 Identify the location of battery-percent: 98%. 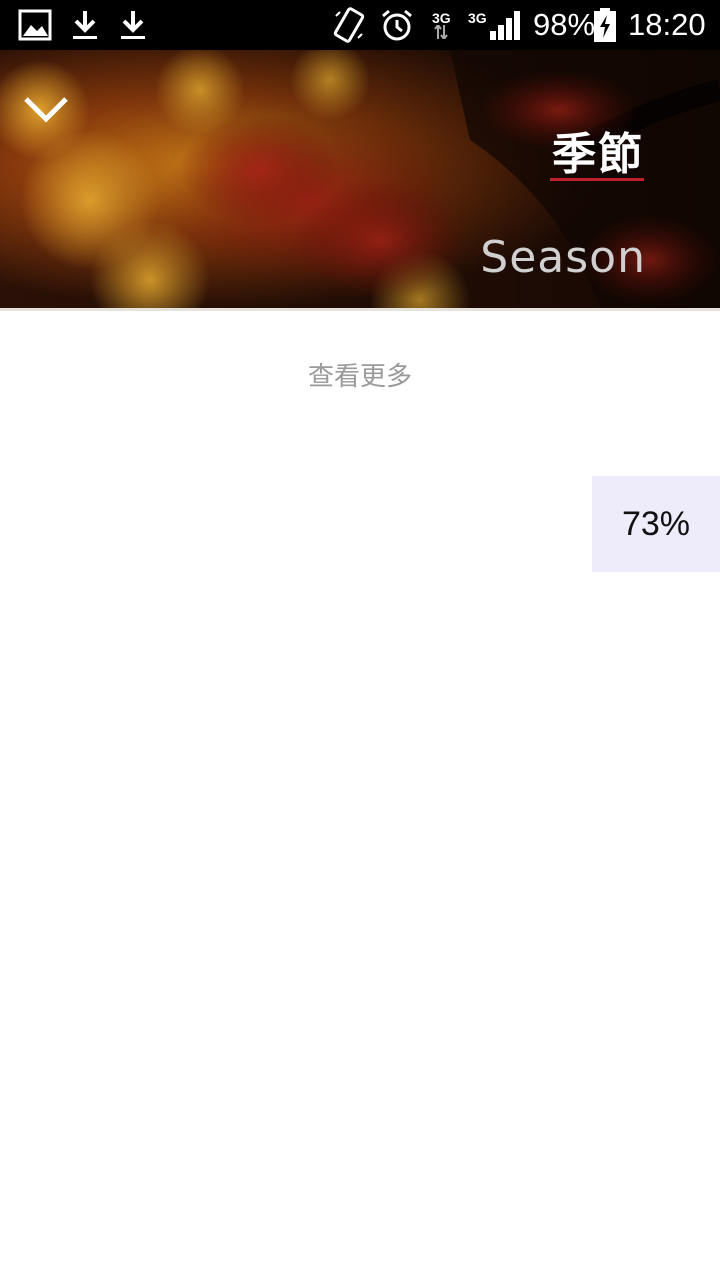
(564, 24).